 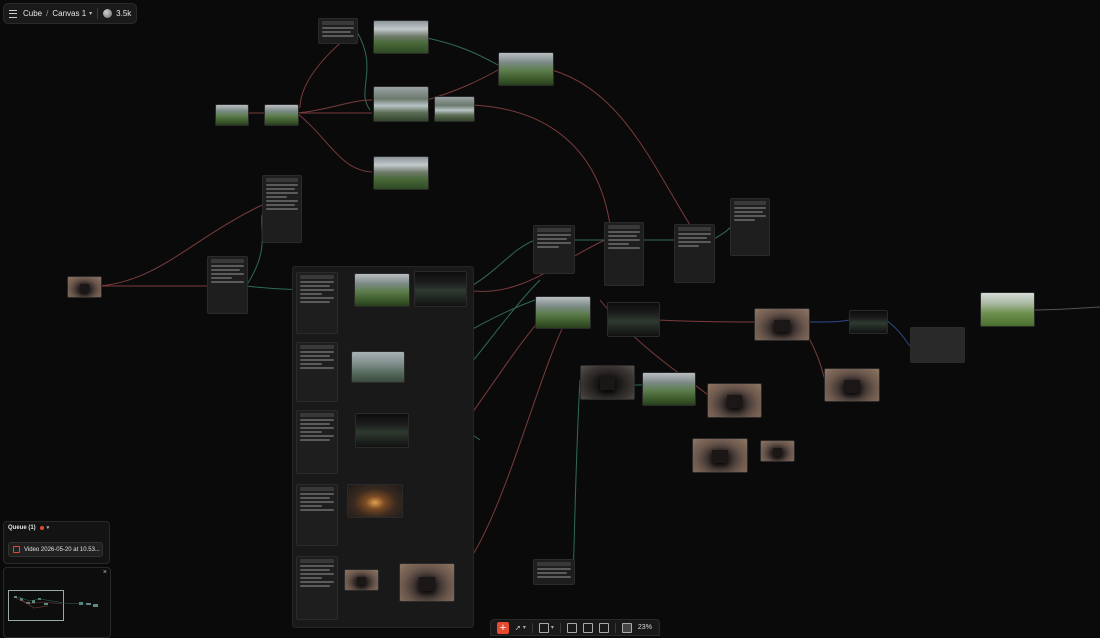 I want to click on queue-status-dot, so click(x=41, y=528).